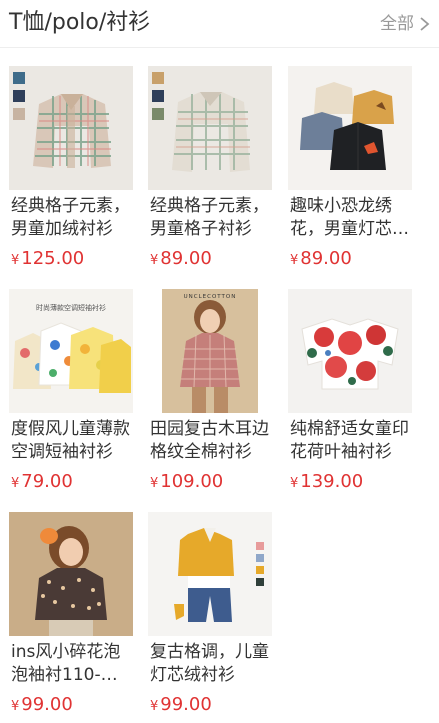  What do you see at coordinates (192, 481) in the screenshot?
I see `price-value: 109.00` at bounding box center [192, 481].